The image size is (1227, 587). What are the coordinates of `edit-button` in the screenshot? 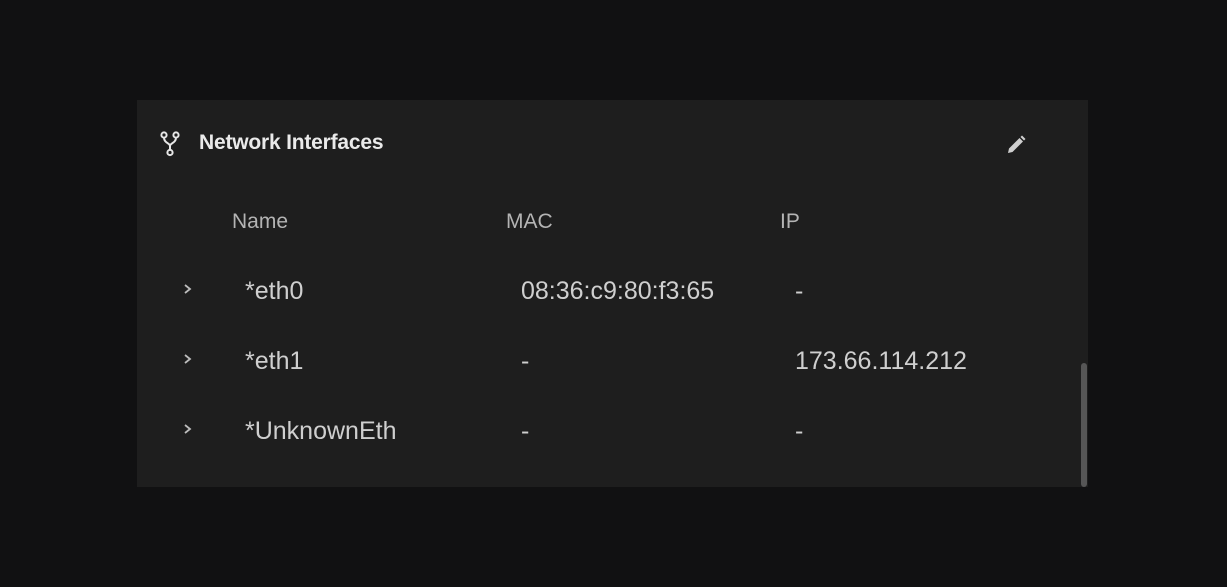 It's located at (1016, 145).